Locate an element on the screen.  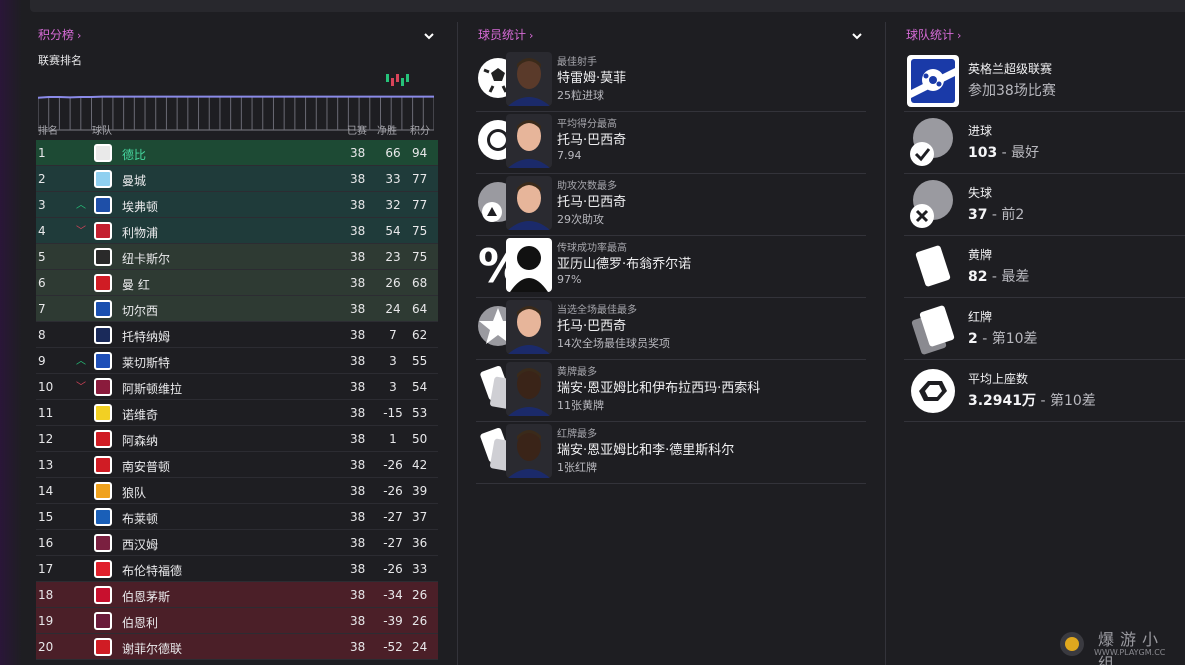
team-stat-item: 平均上座数 3.2941万 - 第10差 is located at coordinates (1044, 391).